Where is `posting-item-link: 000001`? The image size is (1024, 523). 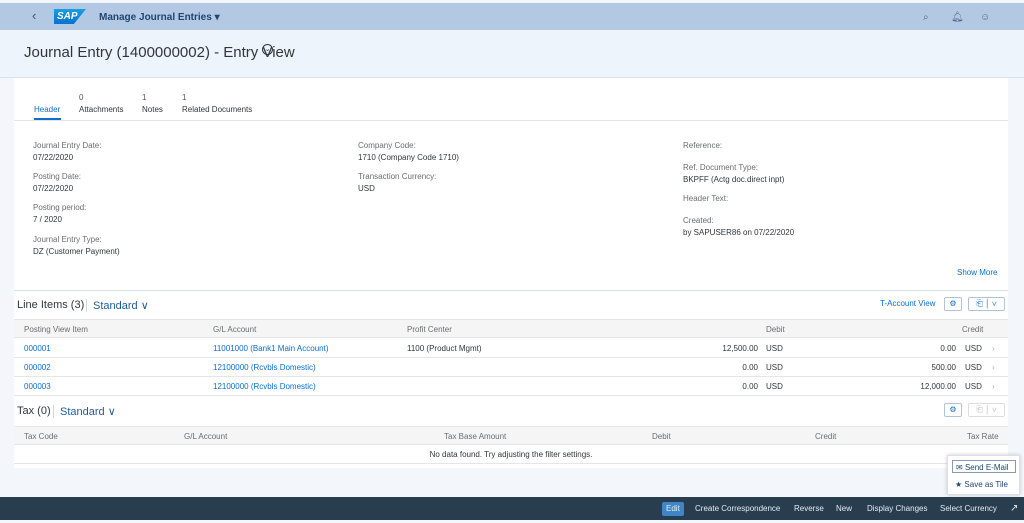 posting-item-link: 000001 is located at coordinates (37, 348).